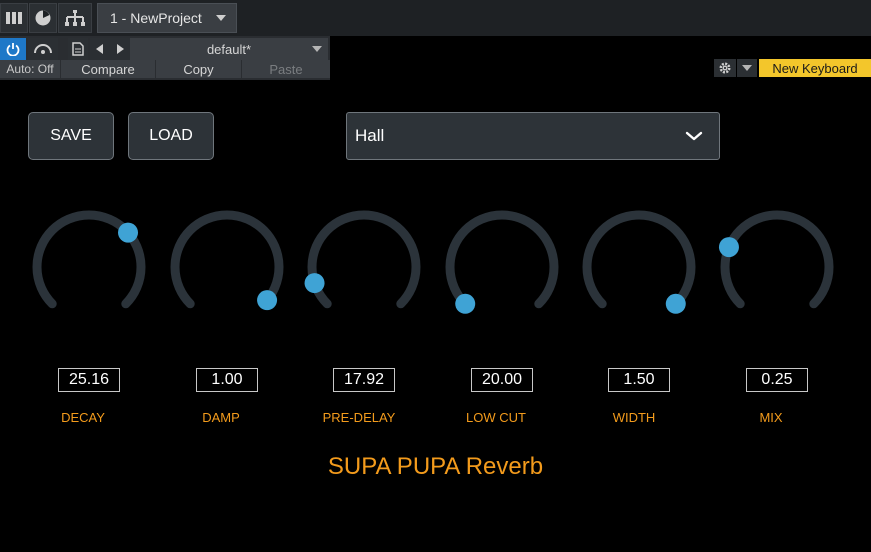 This screenshot has height=552, width=871. Describe the element at coordinates (120, 49) in the screenshot. I see `next-arrow-icon` at that location.